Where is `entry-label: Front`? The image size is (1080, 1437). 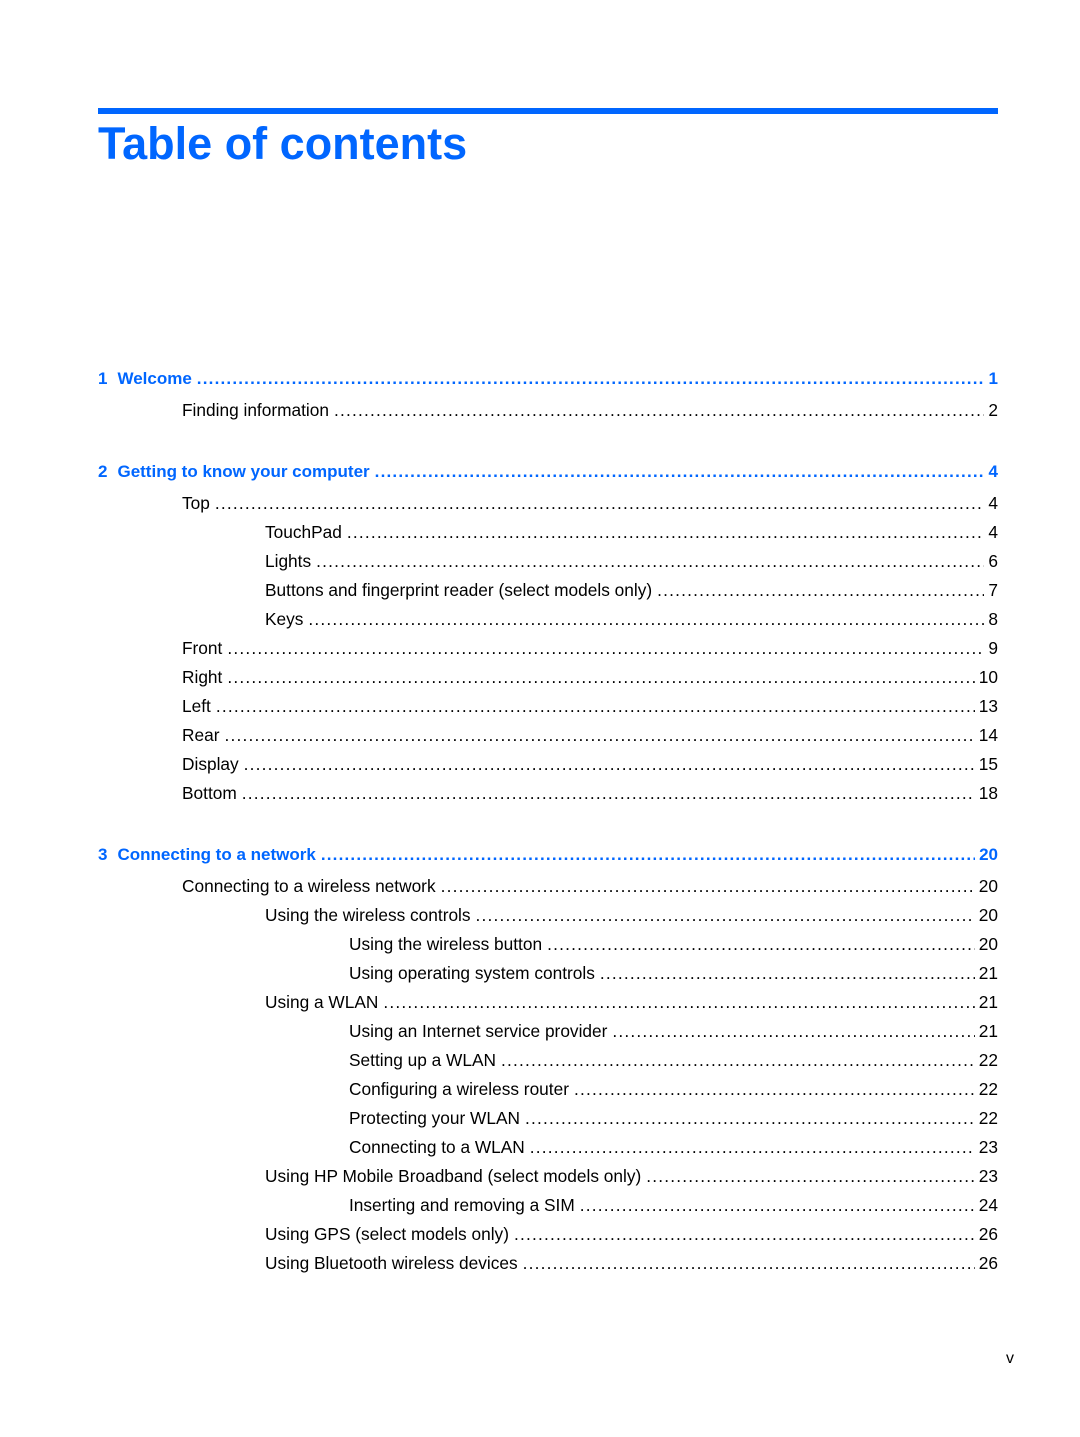
entry-label: Front is located at coordinates (202, 648).